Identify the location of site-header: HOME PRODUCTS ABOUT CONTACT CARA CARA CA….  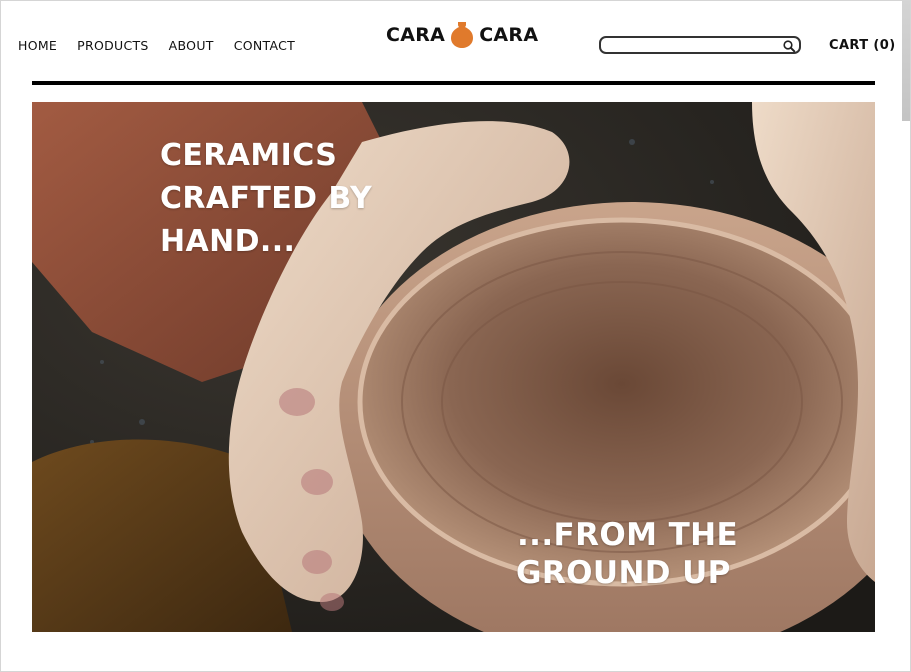
(452, 41).